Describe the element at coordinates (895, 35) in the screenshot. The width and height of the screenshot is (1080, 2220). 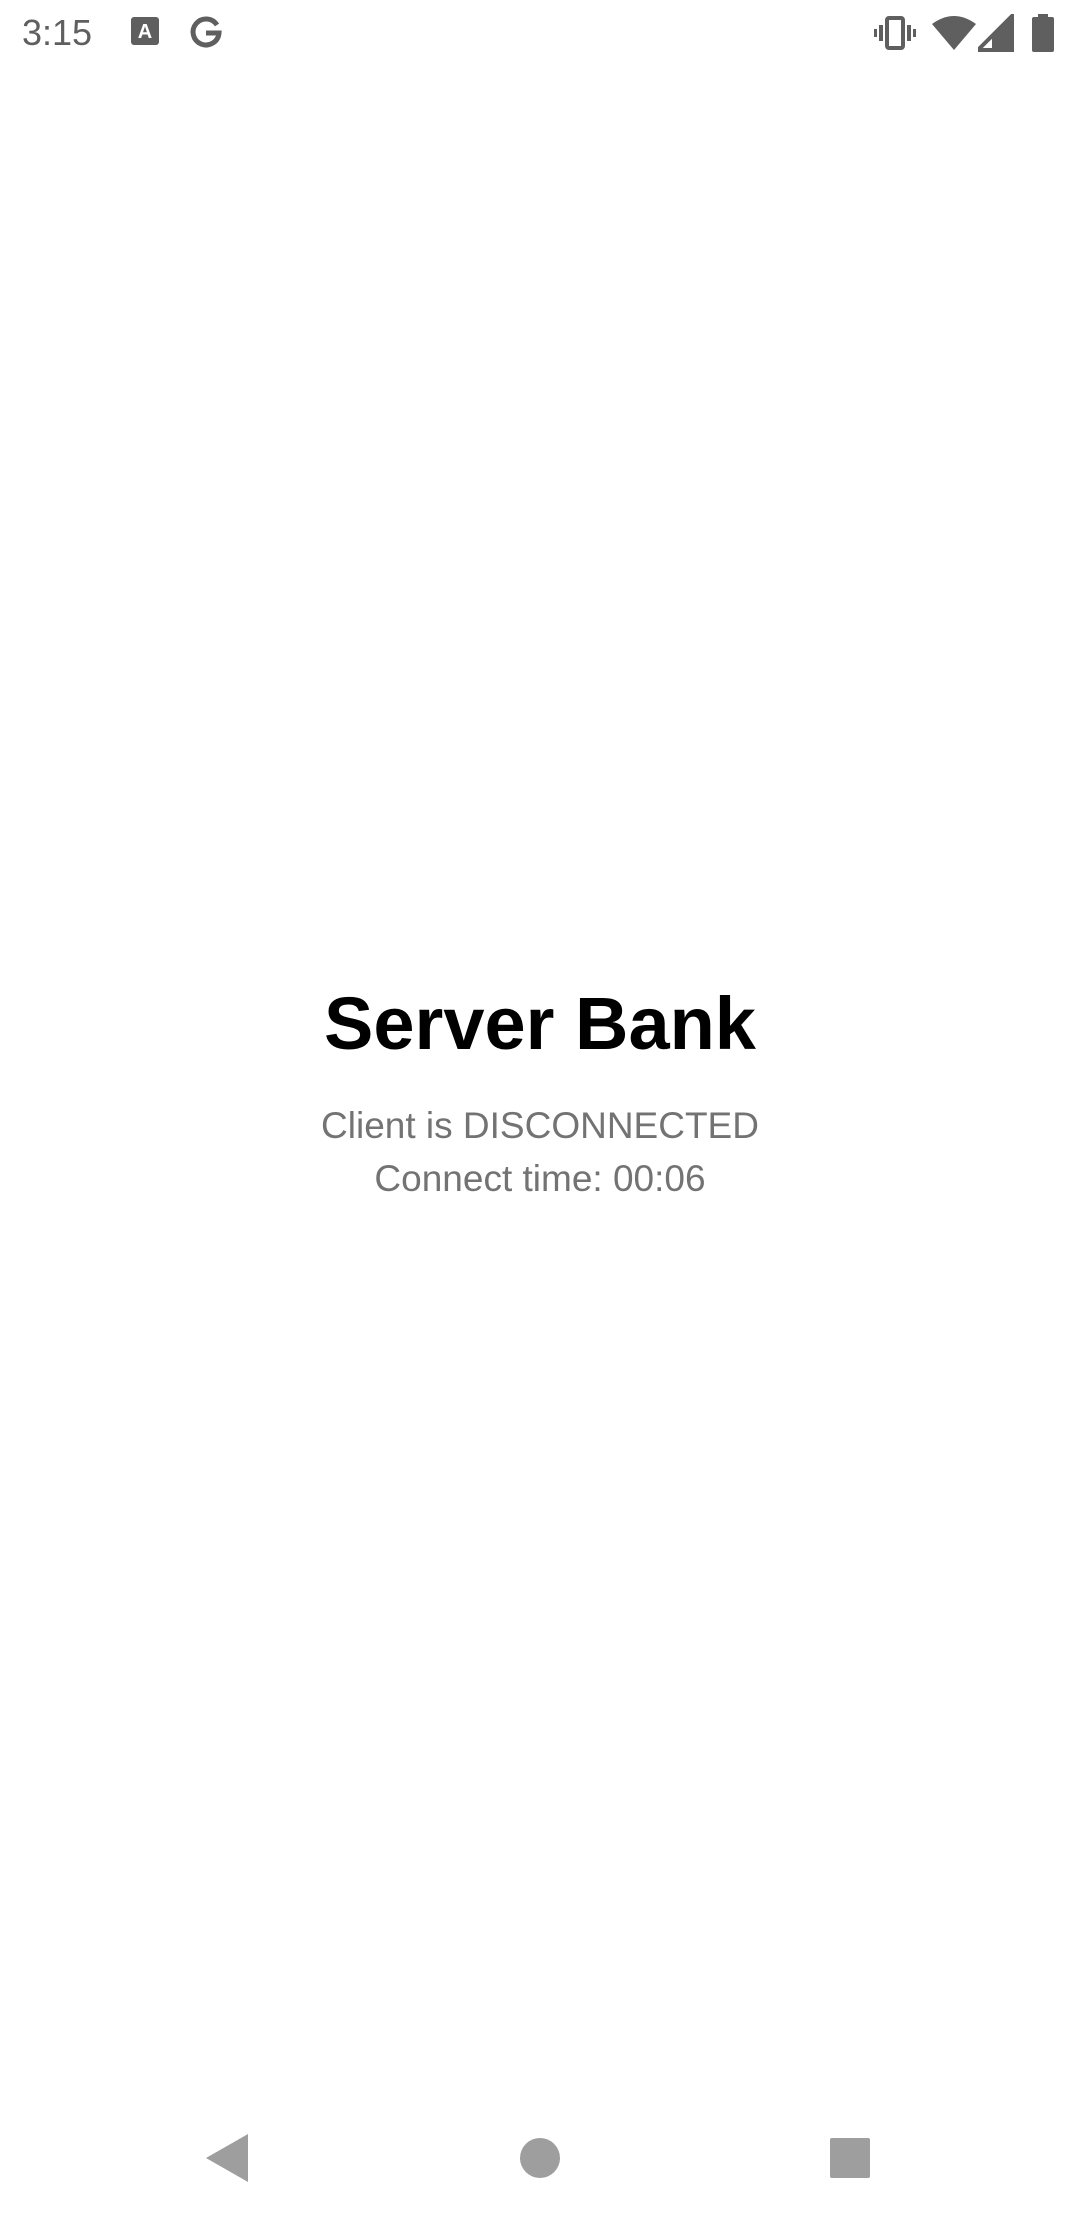
I see `vibrate-icon` at that location.